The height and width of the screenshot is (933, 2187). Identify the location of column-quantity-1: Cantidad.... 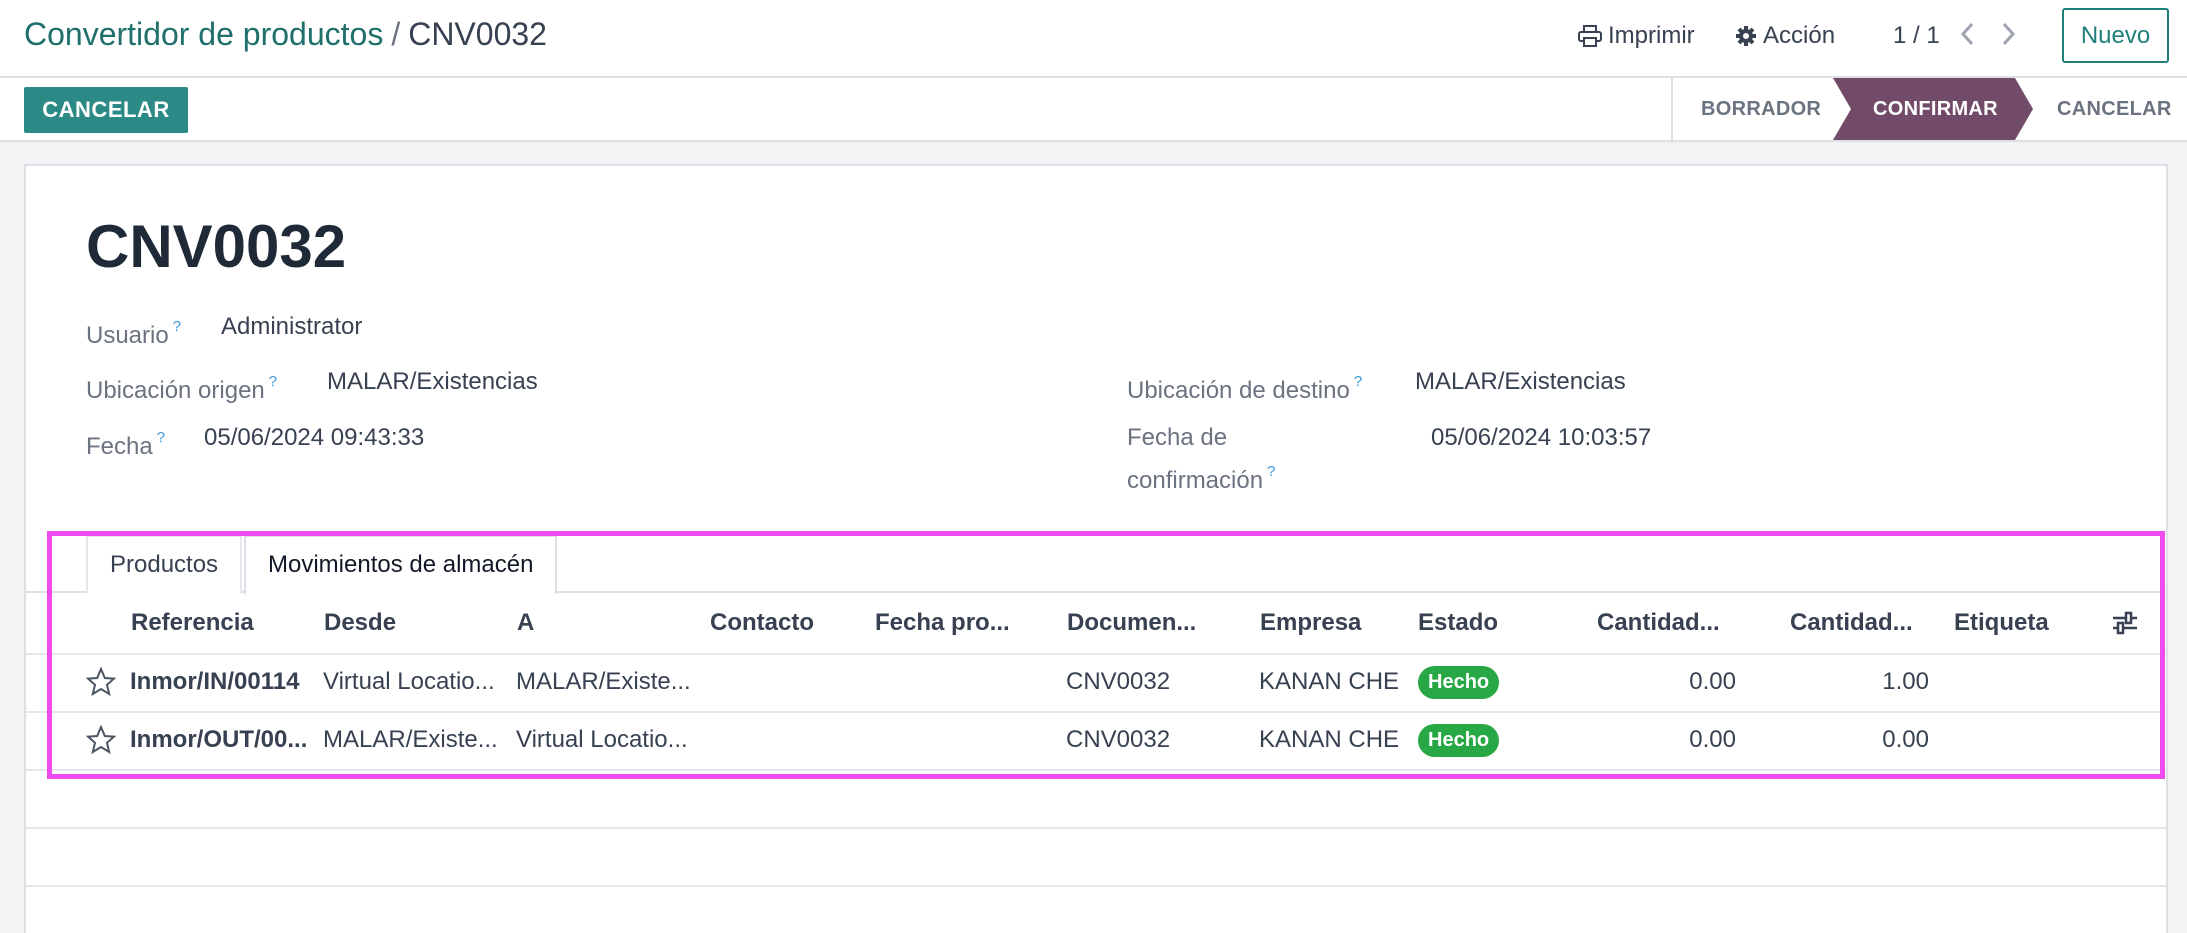
(1658, 623).